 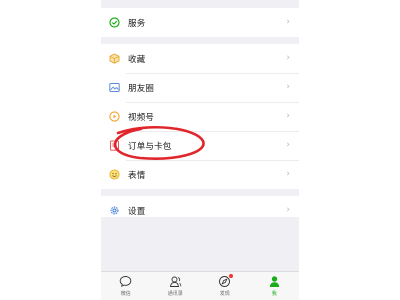 What do you see at coordinates (114, 210) in the screenshot?
I see `settings-icon` at bounding box center [114, 210].